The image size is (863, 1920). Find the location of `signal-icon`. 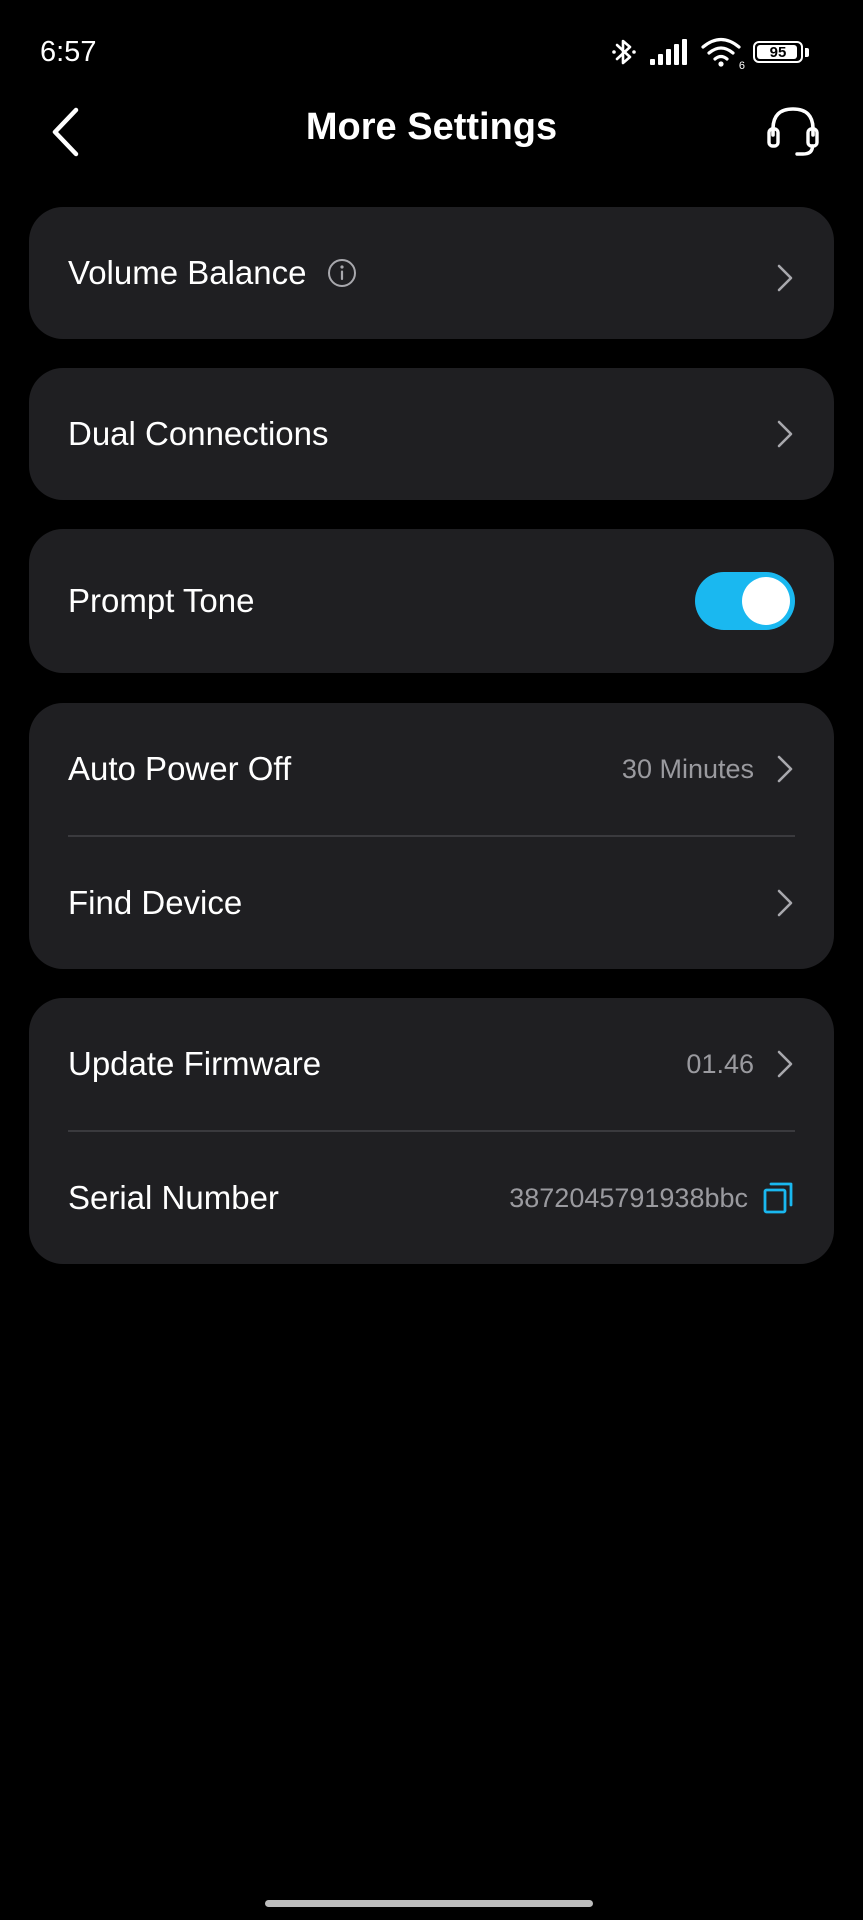

signal-icon is located at coordinates (668, 52).